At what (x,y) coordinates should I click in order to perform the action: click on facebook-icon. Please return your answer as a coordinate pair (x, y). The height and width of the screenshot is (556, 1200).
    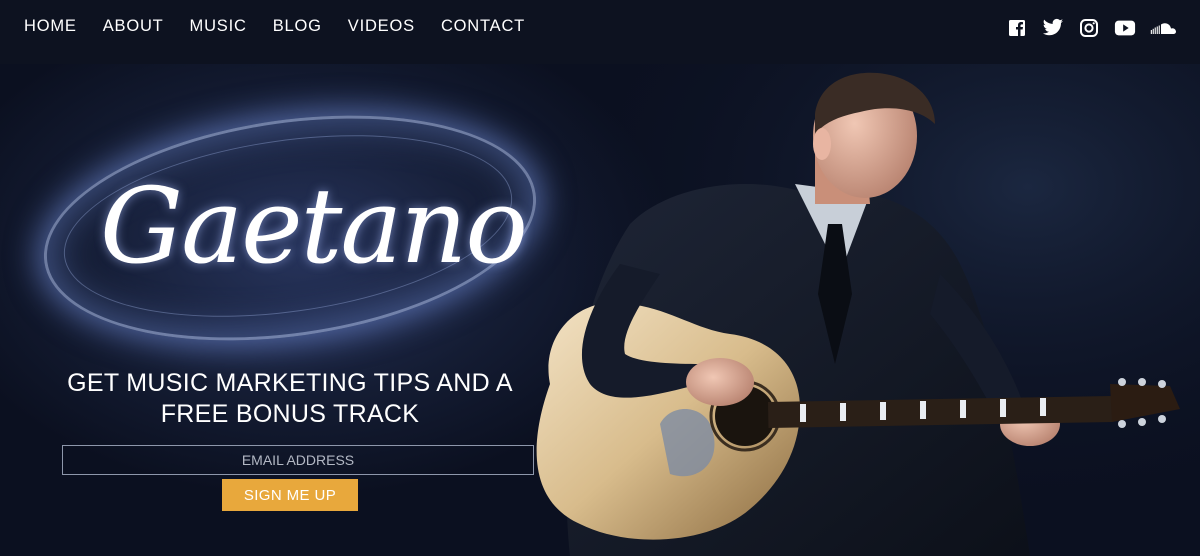
    Looking at the image, I should click on (1017, 28).